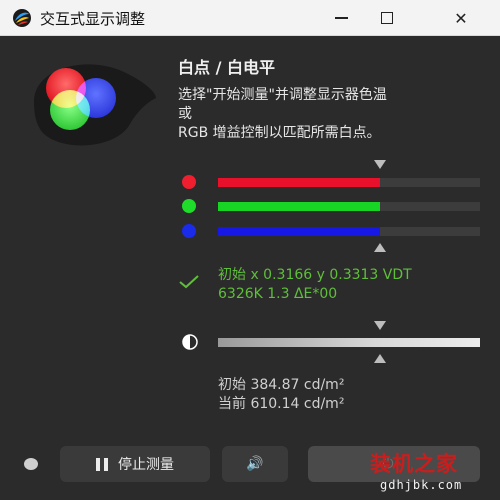 This screenshot has height=500, width=500. I want to click on red-channel-icon, so click(189, 182).